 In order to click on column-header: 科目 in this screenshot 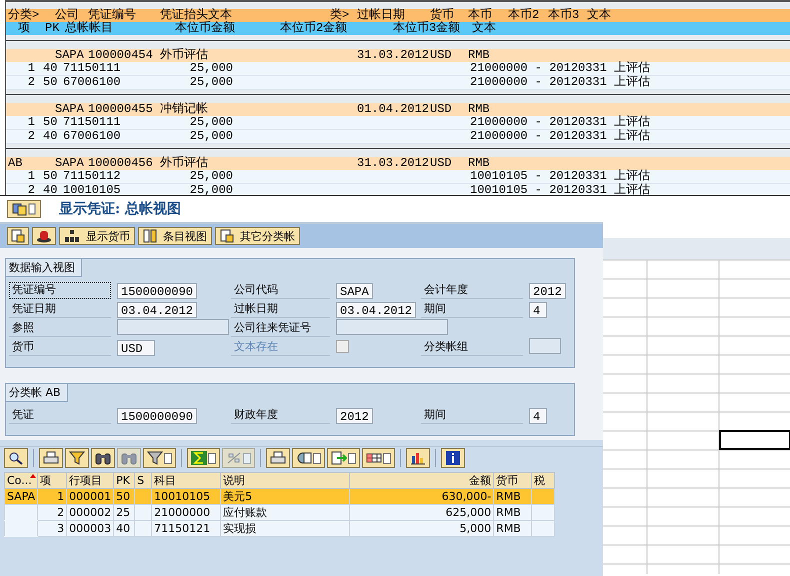, I will do `click(186, 480)`.